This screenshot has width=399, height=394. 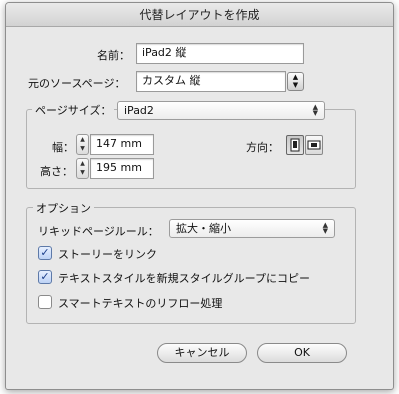 I want to click on portrait-icon, so click(x=295, y=145).